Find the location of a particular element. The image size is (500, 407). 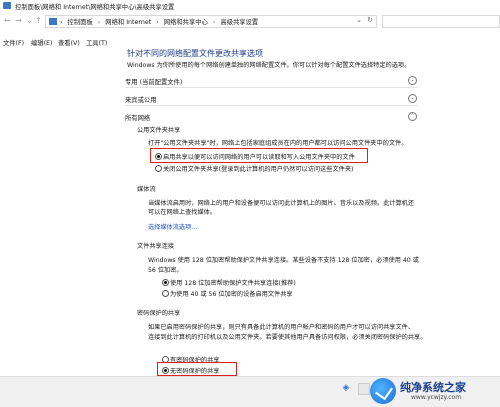

window-title: 控制面板\网络和 Internet\网络和共享中心\高级共享设置 is located at coordinates (95, 7).